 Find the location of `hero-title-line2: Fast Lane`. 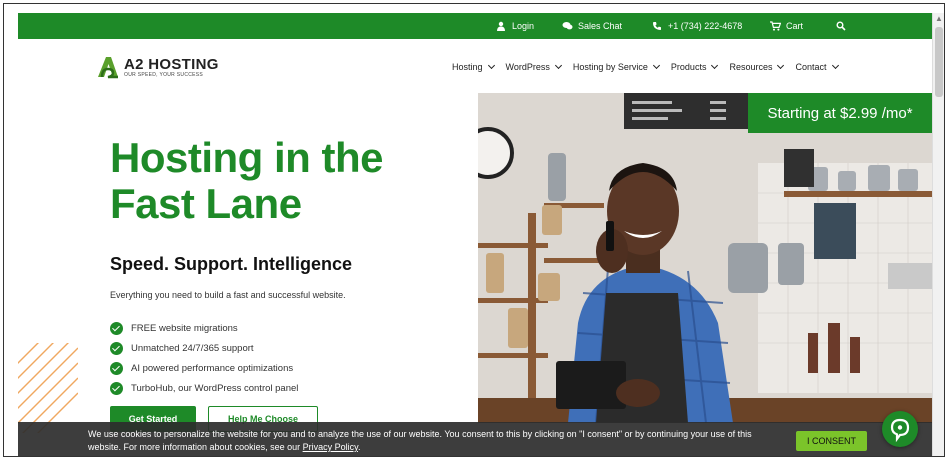

hero-title-line2: Fast Lane is located at coordinates (206, 203).